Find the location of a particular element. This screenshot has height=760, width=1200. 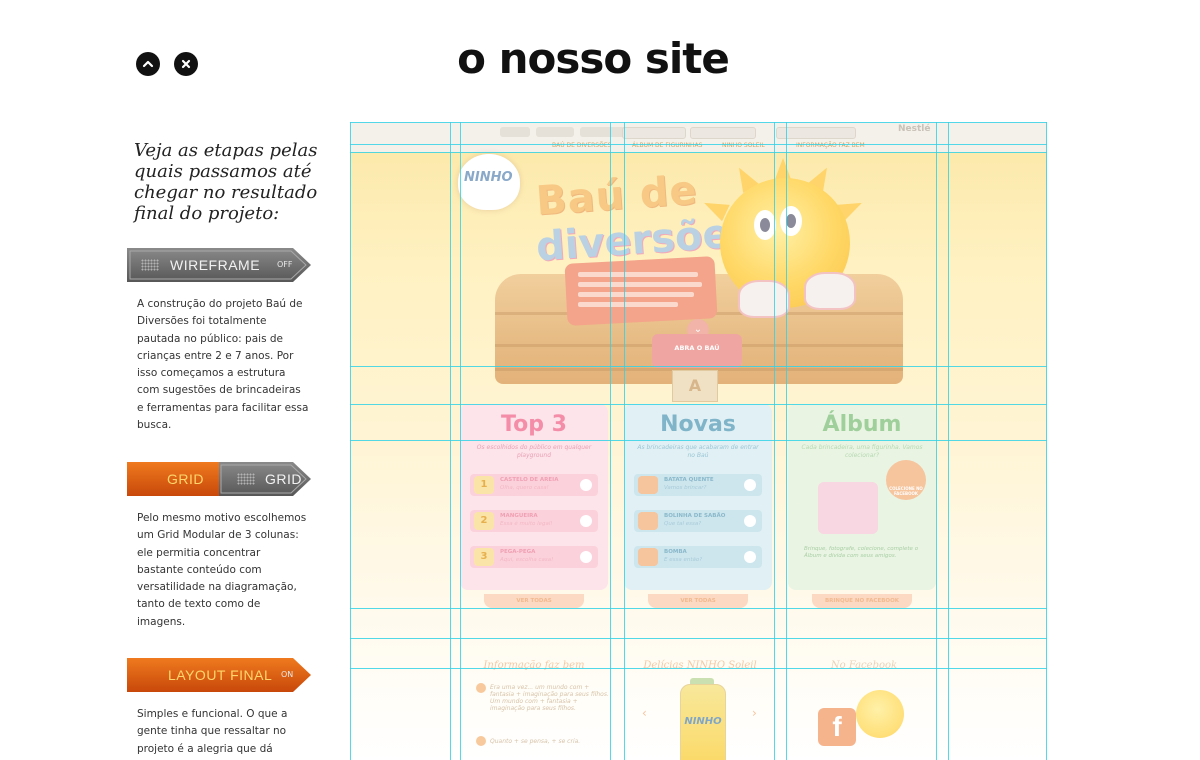

preview-article: Quanto + se pensa, + se cria. is located at coordinates (535, 741).